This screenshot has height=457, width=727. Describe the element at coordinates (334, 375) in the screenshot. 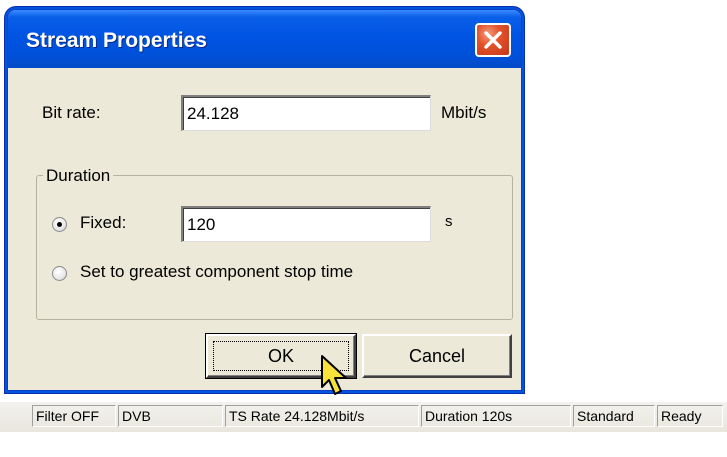

I see `arrow-cursor-icon` at that location.